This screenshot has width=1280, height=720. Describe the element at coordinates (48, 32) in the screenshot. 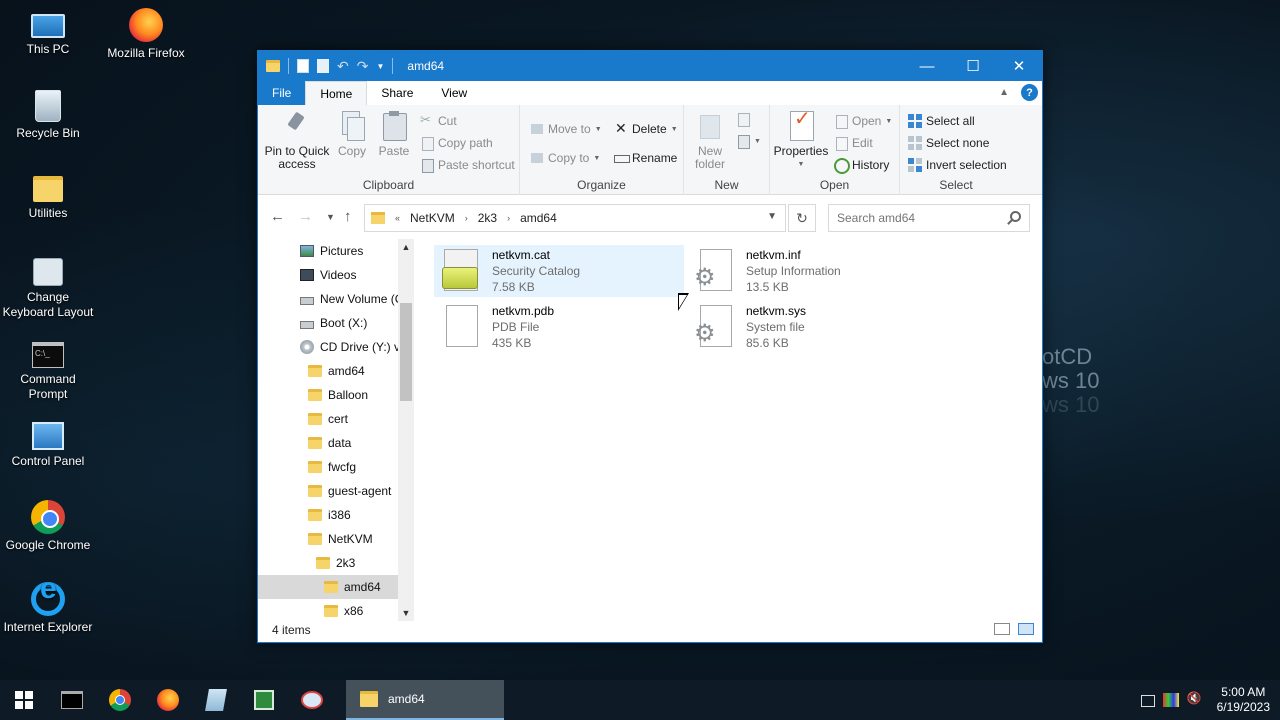

I see `desktop-icon-this-pc: This PC` at that location.